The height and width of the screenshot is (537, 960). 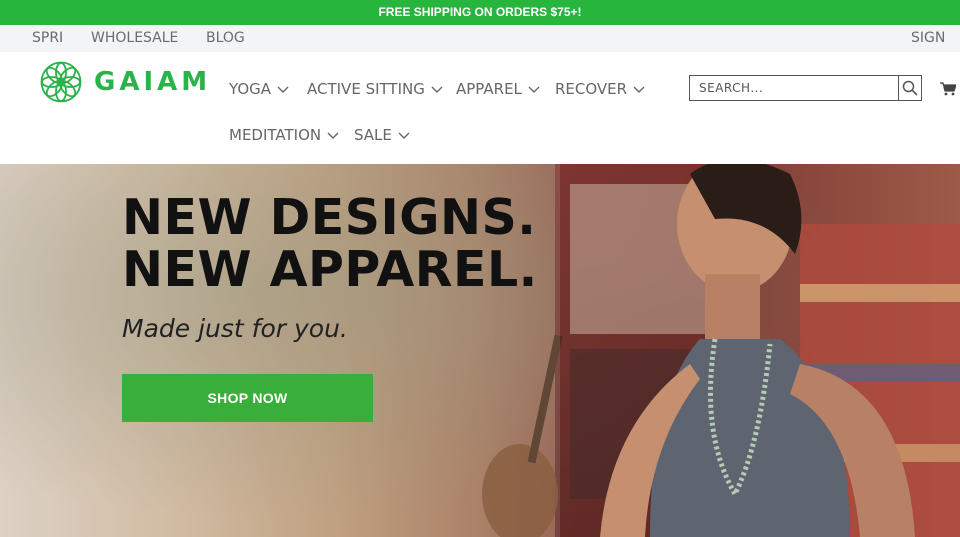 What do you see at coordinates (373, 135) in the screenshot?
I see `nav-item-label: SALE` at bounding box center [373, 135].